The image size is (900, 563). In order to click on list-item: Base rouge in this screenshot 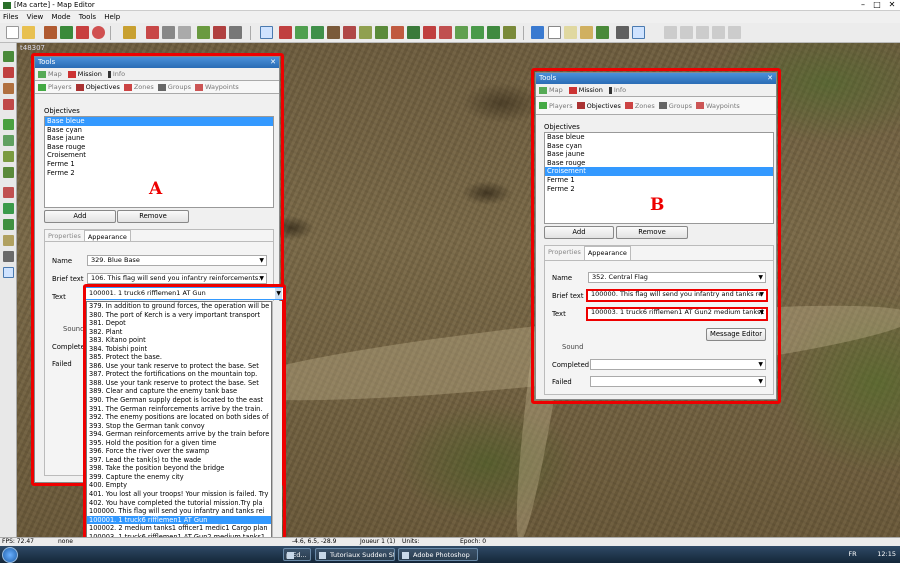, I will do `click(659, 163)`.